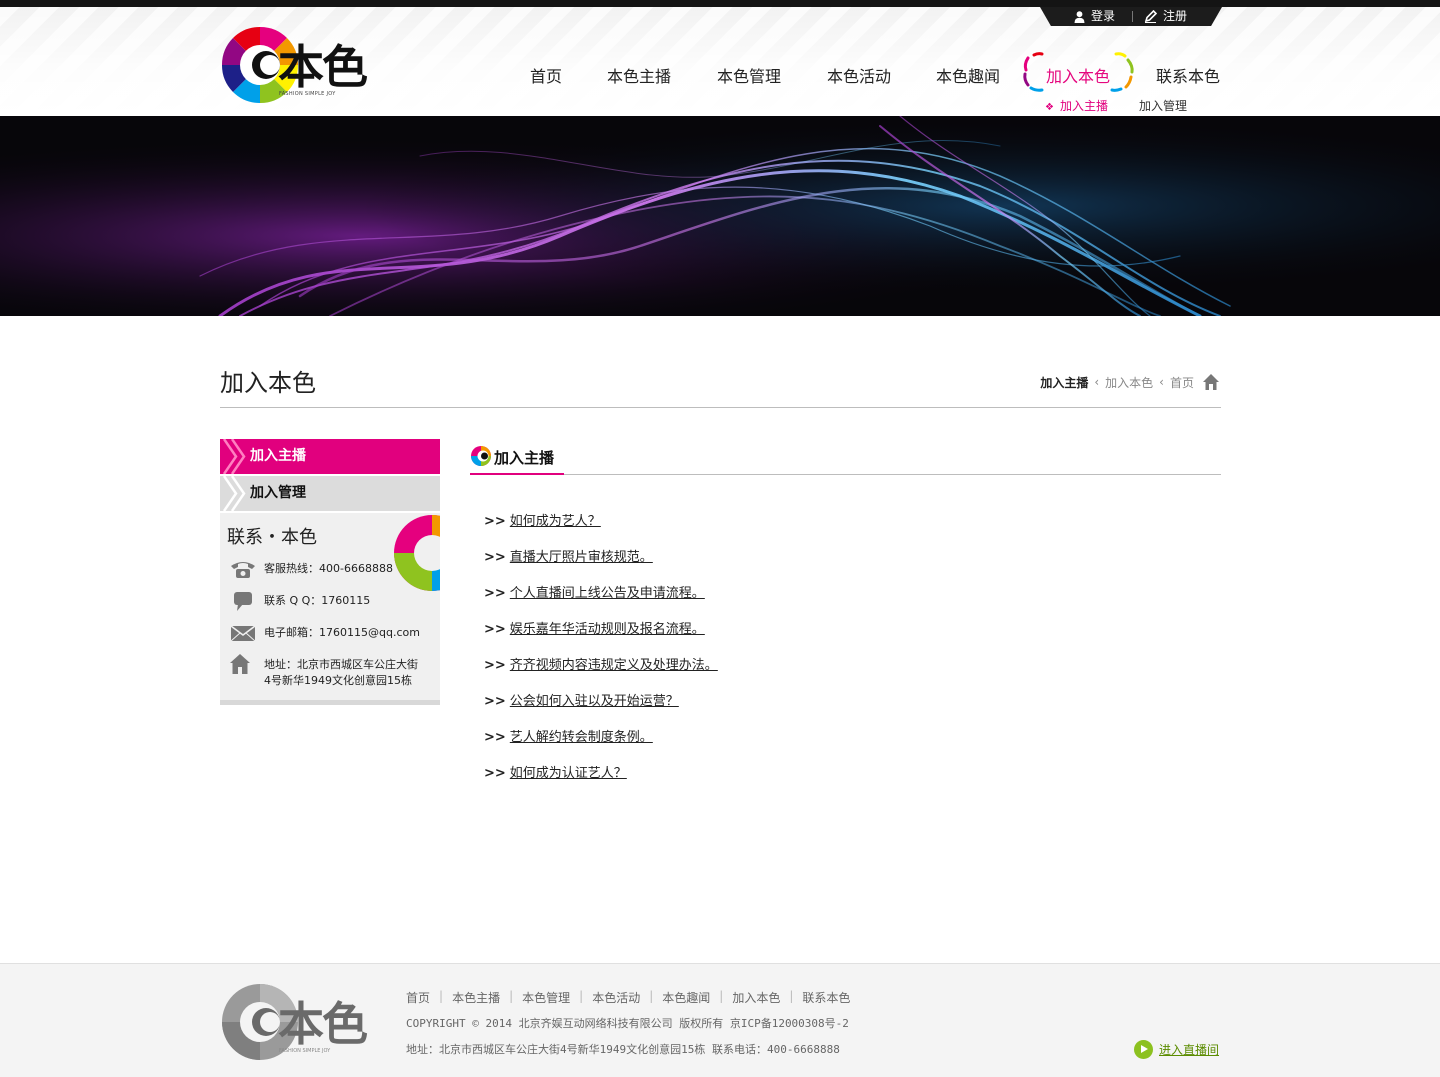  What do you see at coordinates (278, 493) in the screenshot?
I see `sidebar-item-label: 加入管理` at bounding box center [278, 493].